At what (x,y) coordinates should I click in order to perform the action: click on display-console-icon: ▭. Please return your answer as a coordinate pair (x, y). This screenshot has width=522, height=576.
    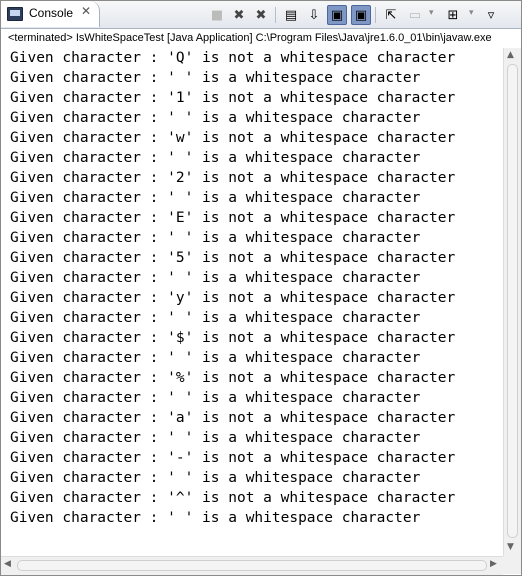
    Looking at the image, I should click on (415, 15).